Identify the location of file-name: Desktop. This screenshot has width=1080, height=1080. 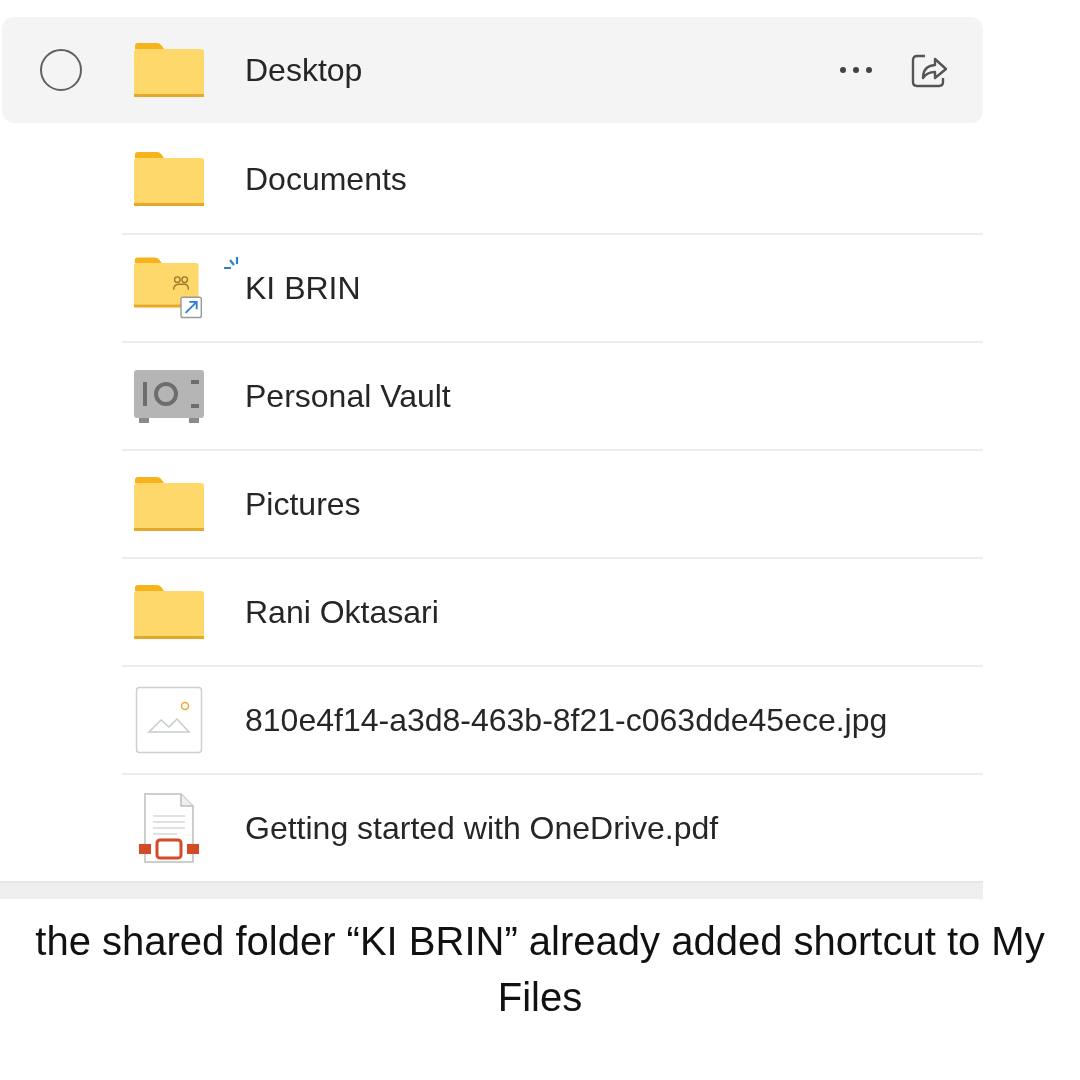
(304, 70).